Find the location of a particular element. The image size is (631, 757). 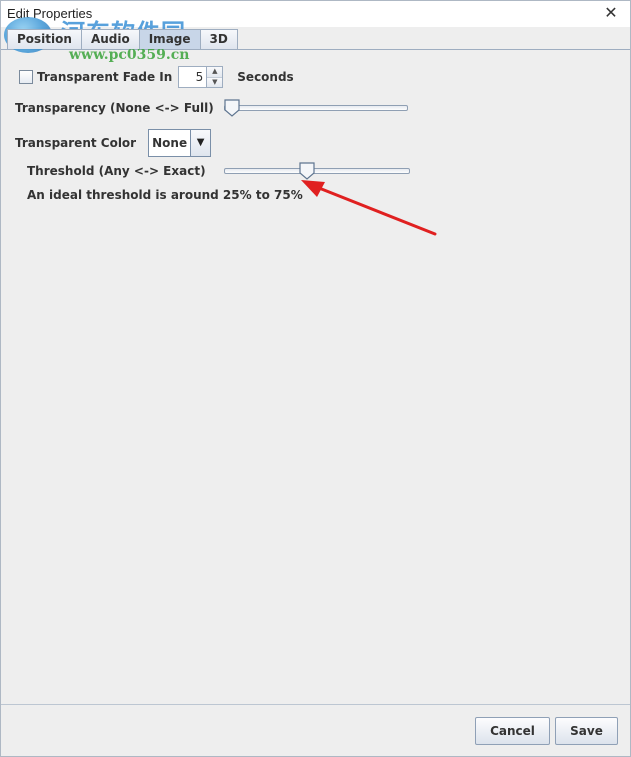

threshold-slider-track is located at coordinates (316, 171).